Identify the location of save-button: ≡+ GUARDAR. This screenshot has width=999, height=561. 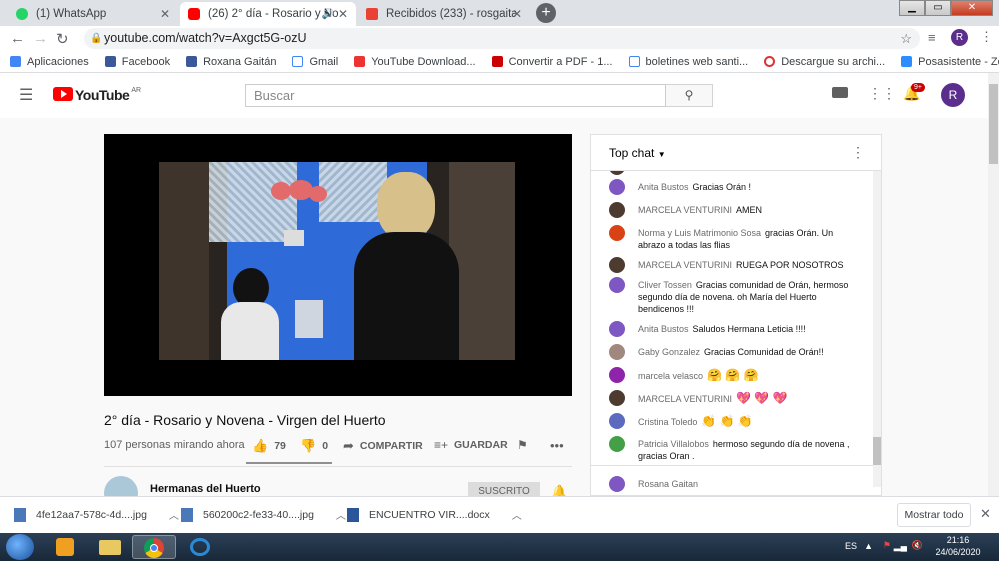
(471, 445).